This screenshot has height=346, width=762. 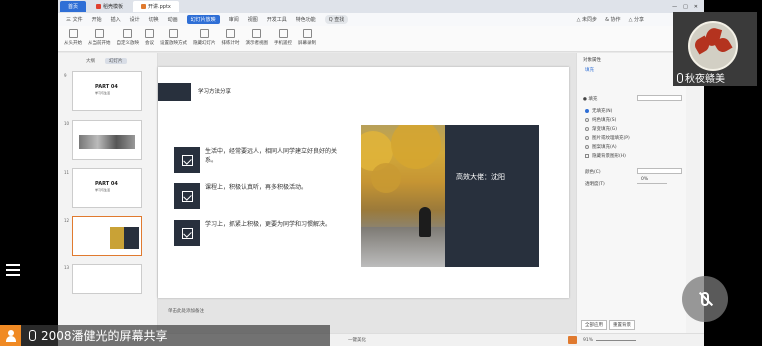 What do you see at coordinates (253, 19) in the screenshot?
I see `menu-view: 视图` at bounding box center [253, 19].